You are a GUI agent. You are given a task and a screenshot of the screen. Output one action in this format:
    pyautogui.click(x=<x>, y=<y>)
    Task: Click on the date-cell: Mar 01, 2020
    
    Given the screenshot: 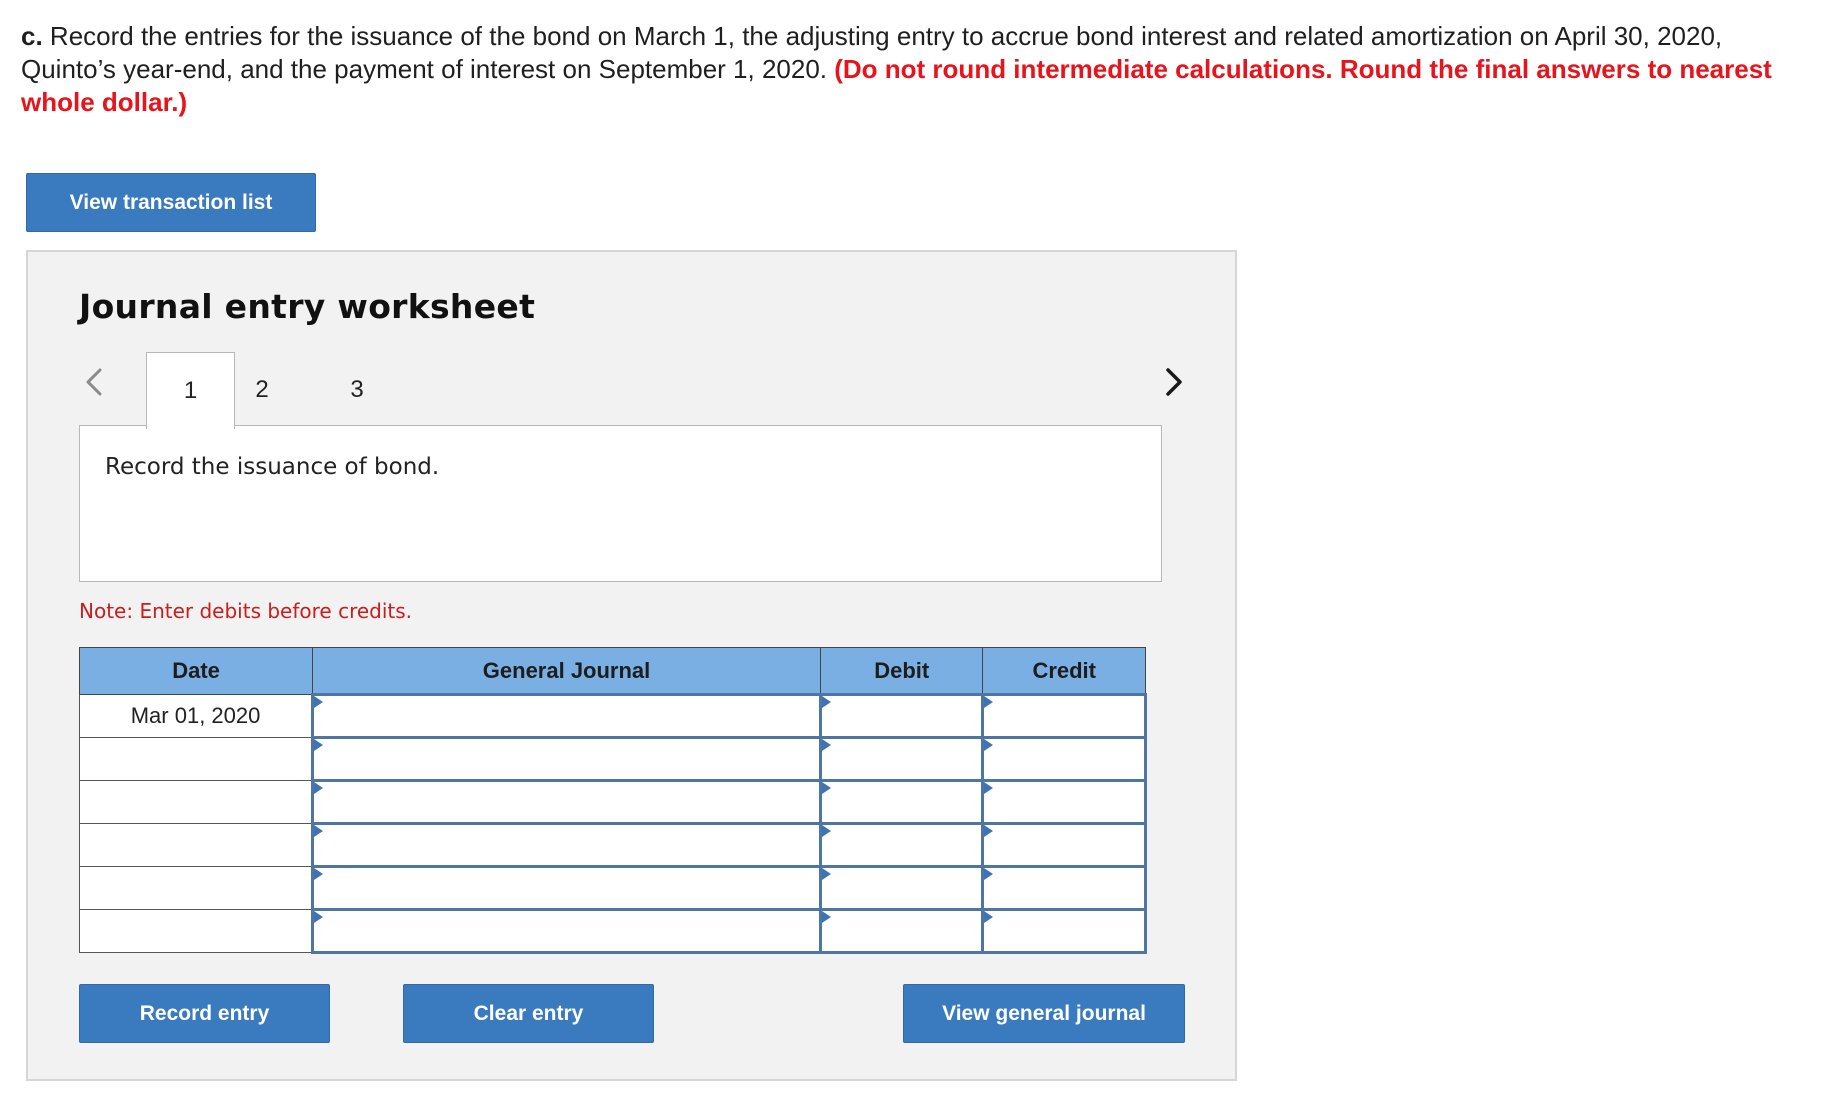 What is the action you would take?
    pyautogui.click(x=196, y=716)
    